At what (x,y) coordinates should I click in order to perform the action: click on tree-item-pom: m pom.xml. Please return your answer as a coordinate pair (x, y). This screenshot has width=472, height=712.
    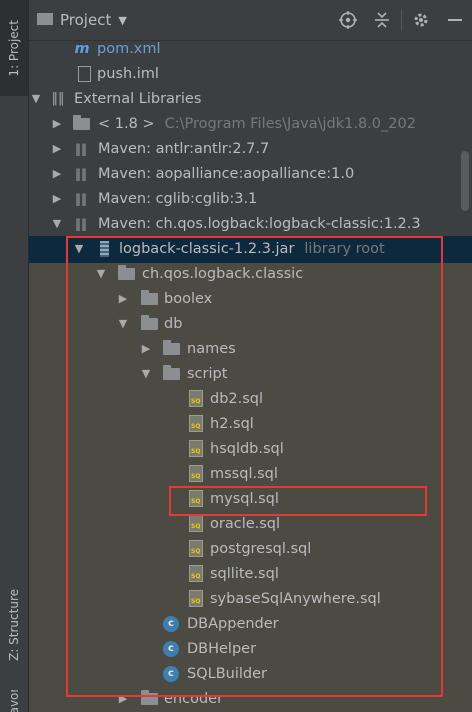
    Looking at the image, I should click on (250, 48).